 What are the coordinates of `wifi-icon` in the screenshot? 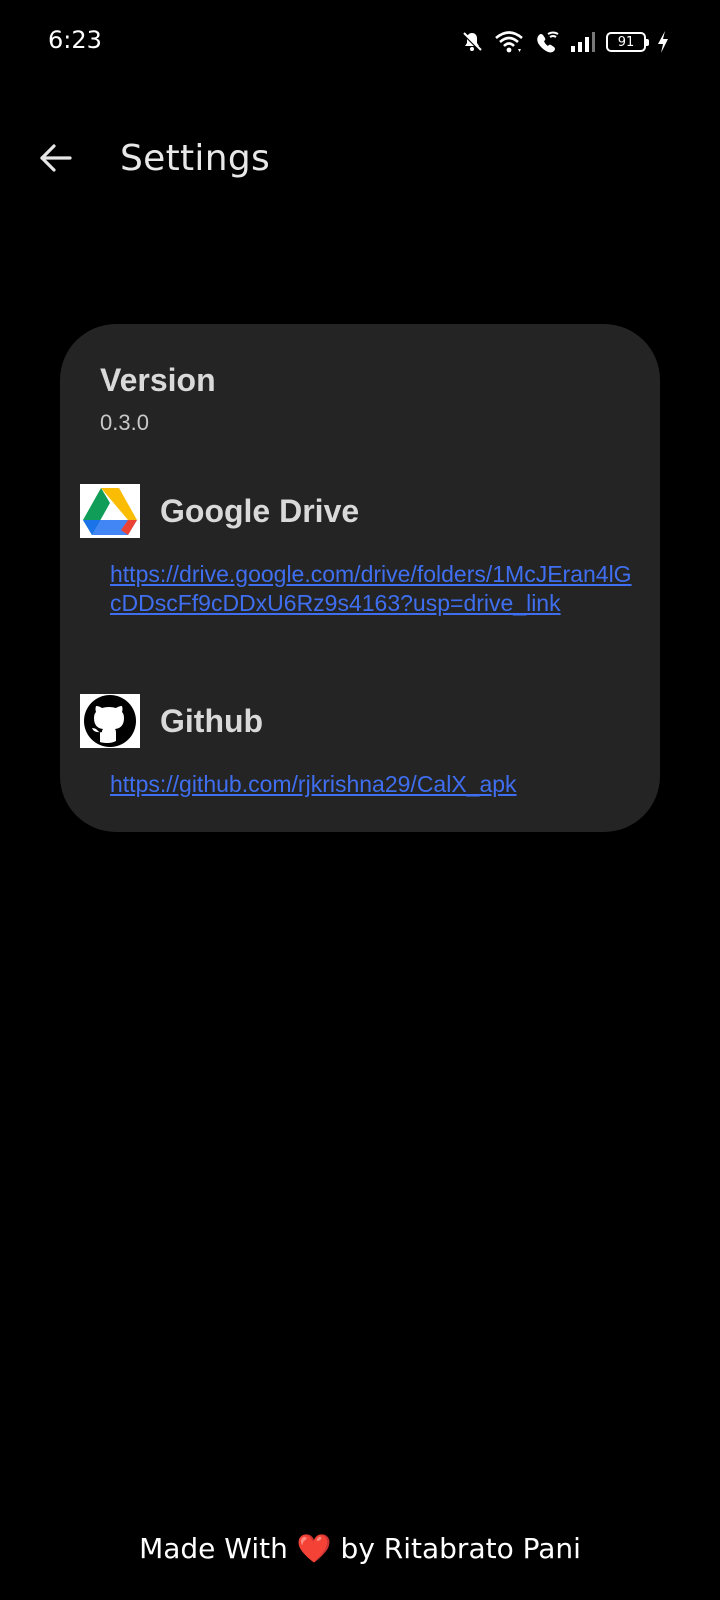 It's located at (509, 42).